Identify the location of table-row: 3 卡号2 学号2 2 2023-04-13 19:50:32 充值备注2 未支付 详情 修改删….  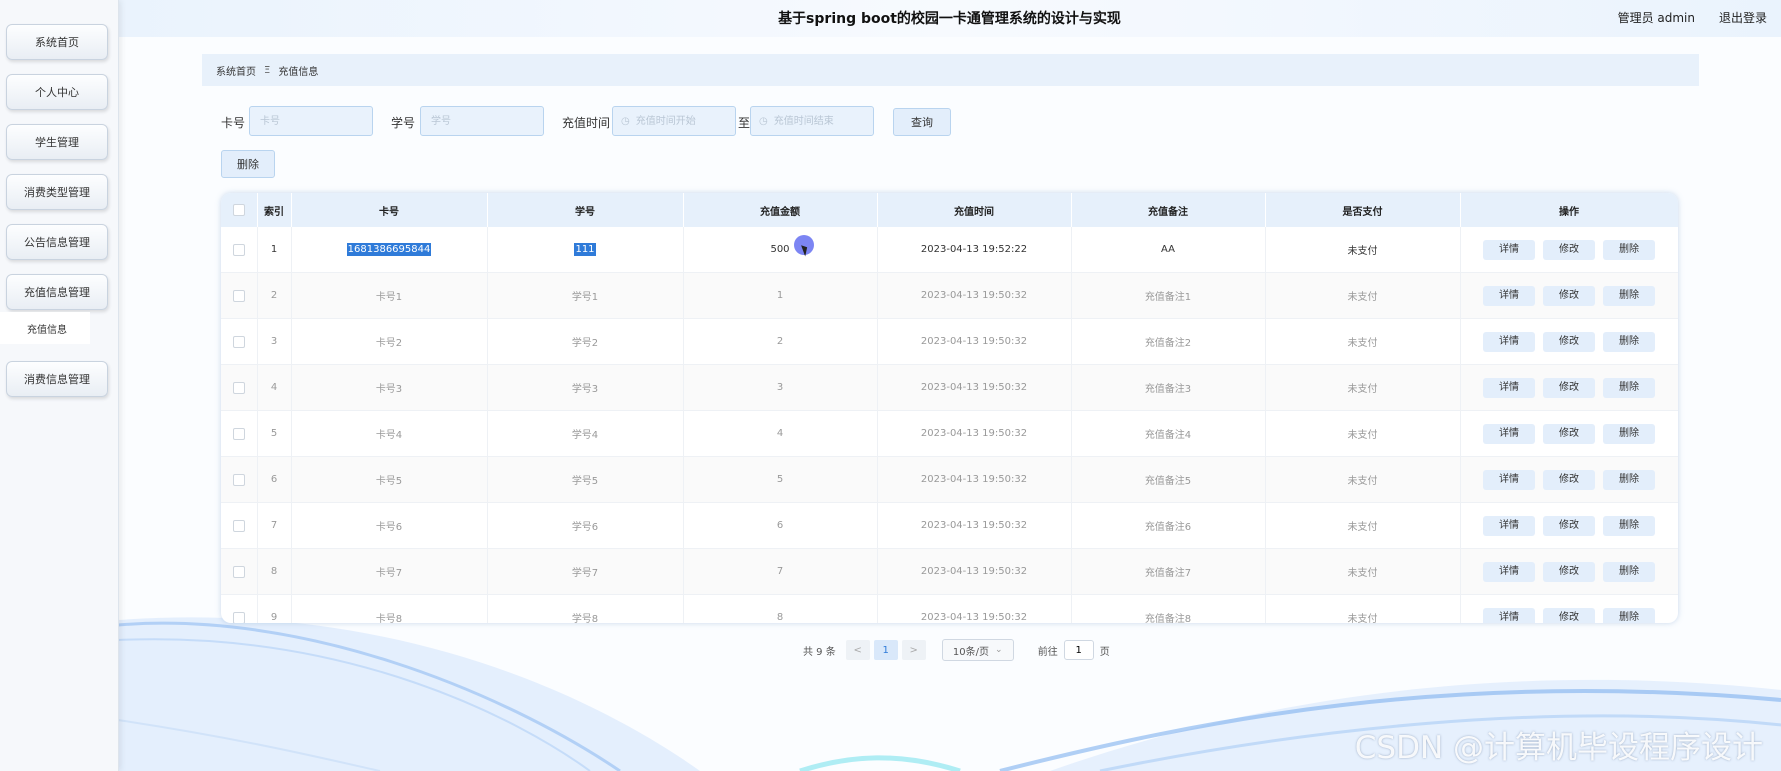
(949, 341).